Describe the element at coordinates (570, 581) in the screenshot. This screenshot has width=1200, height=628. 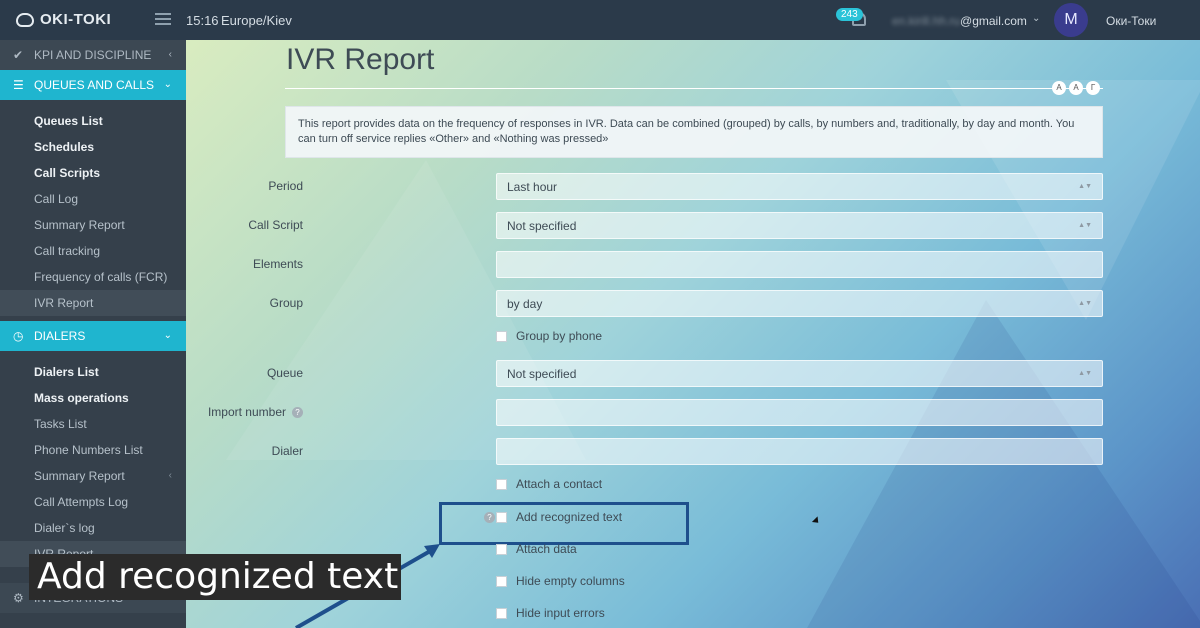
I see `checkbox-label: Hide empty columns` at that location.